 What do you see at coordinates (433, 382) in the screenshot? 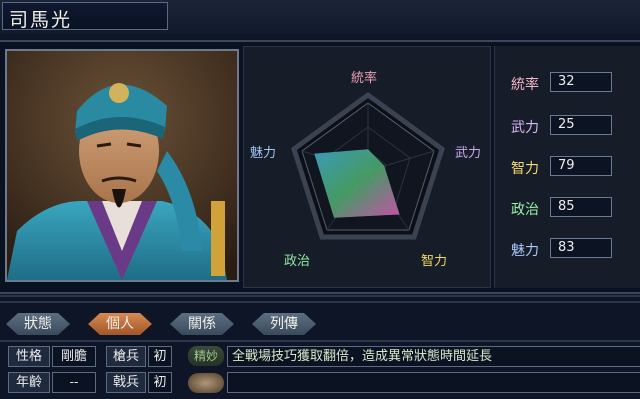
I see `skill-description-empty` at bounding box center [433, 382].